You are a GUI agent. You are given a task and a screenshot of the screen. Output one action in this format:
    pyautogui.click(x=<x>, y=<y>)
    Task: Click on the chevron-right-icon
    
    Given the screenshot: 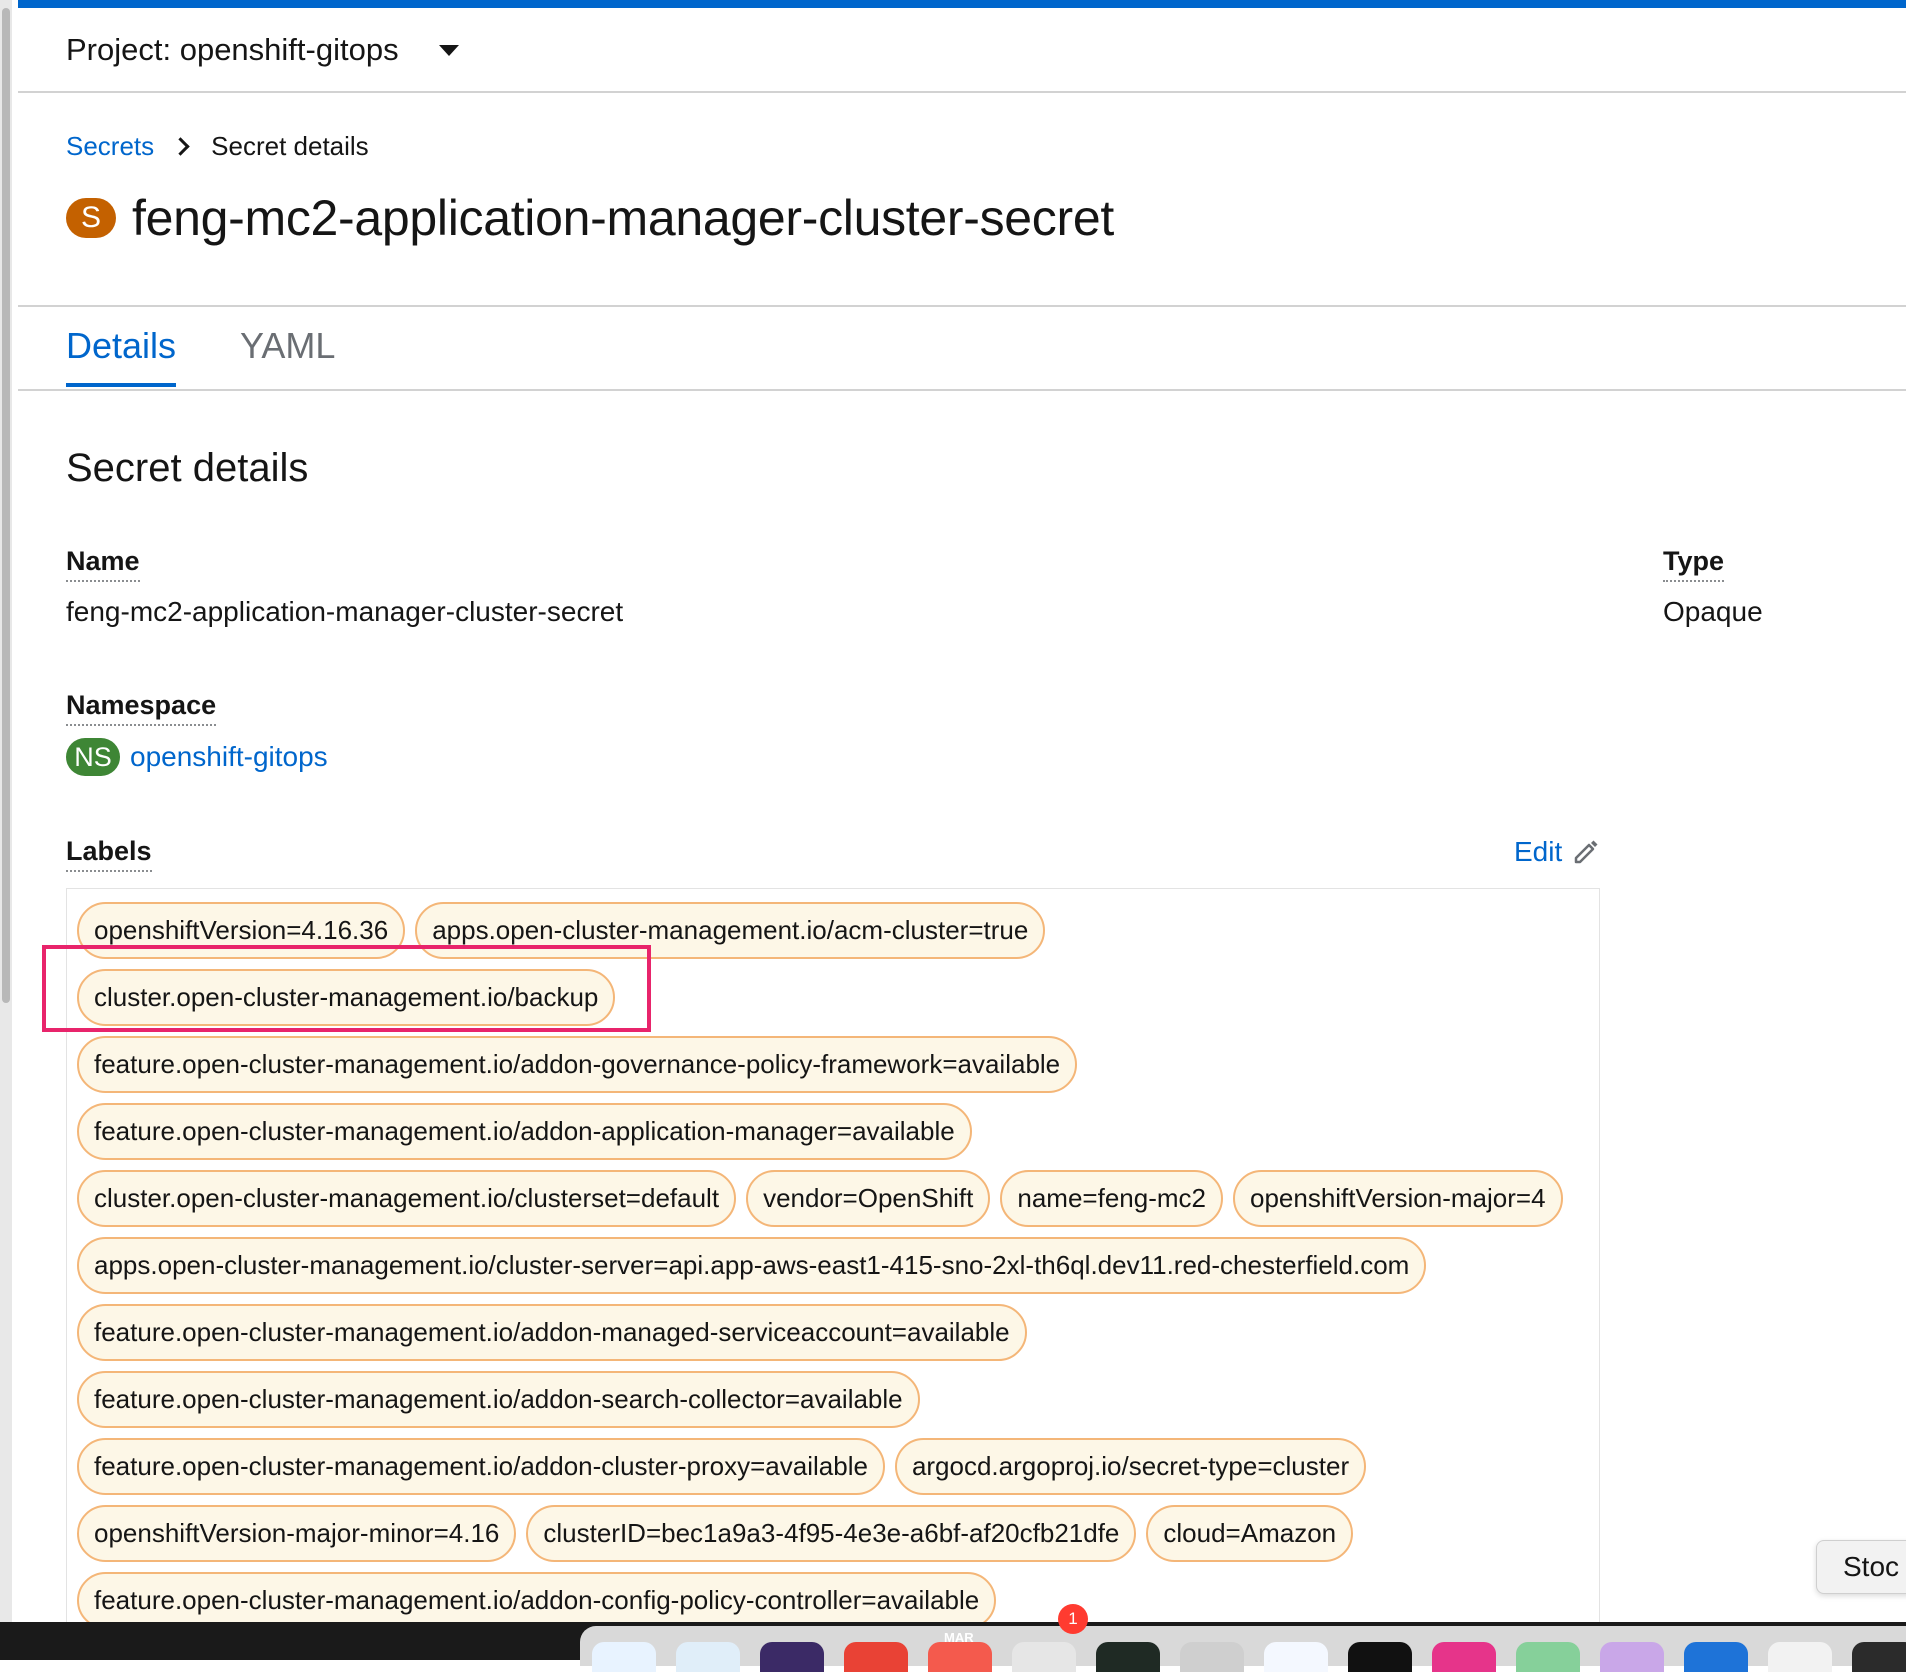 What is the action you would take?
    pyautogui.click(x=180, y=146)
    